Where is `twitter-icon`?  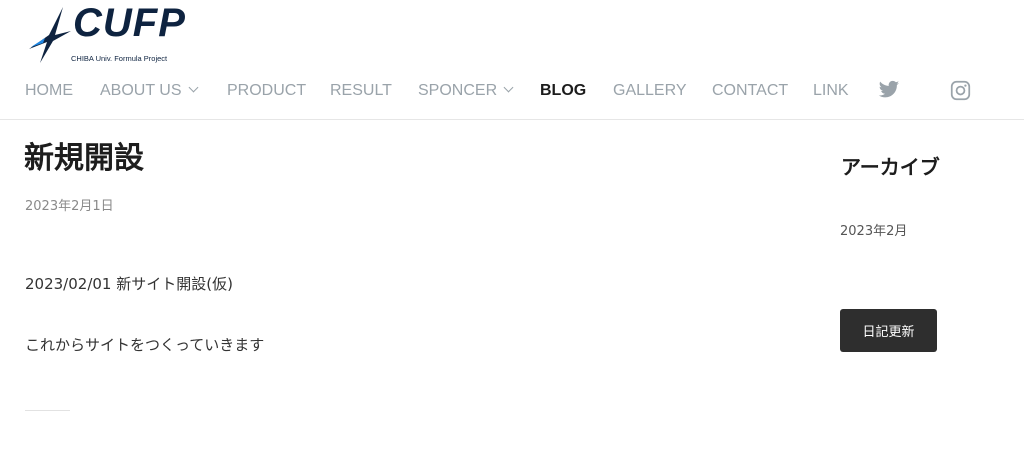 twitter-icon is located at coordinates (889, 92).